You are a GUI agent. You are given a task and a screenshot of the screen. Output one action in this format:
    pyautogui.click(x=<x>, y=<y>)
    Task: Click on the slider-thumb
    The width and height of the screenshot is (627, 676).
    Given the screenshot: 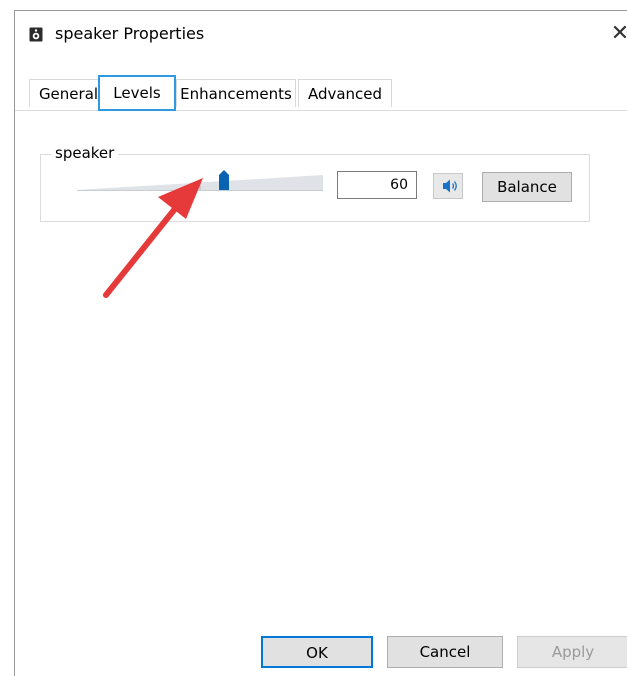 What is the action you would take?
    pyautogui.click(x=224, y=180)
    